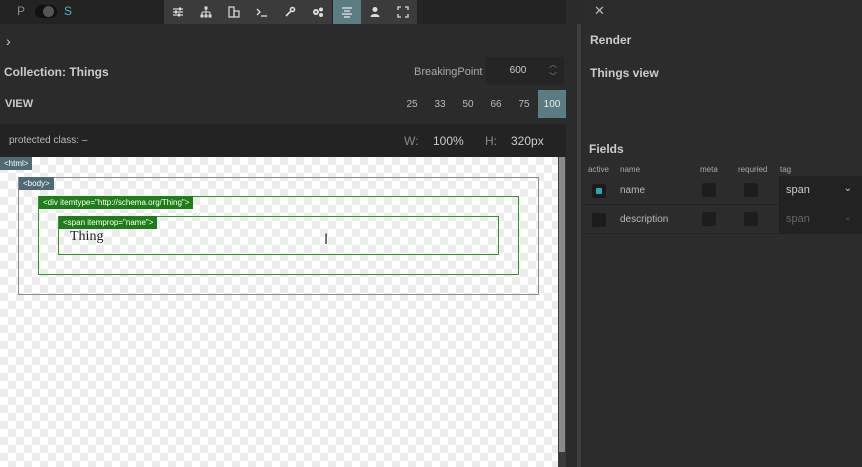 The height and width of the screenshot is (467, 862). I want to click on stepper-down-icon: ﹀, so click(553, 77).